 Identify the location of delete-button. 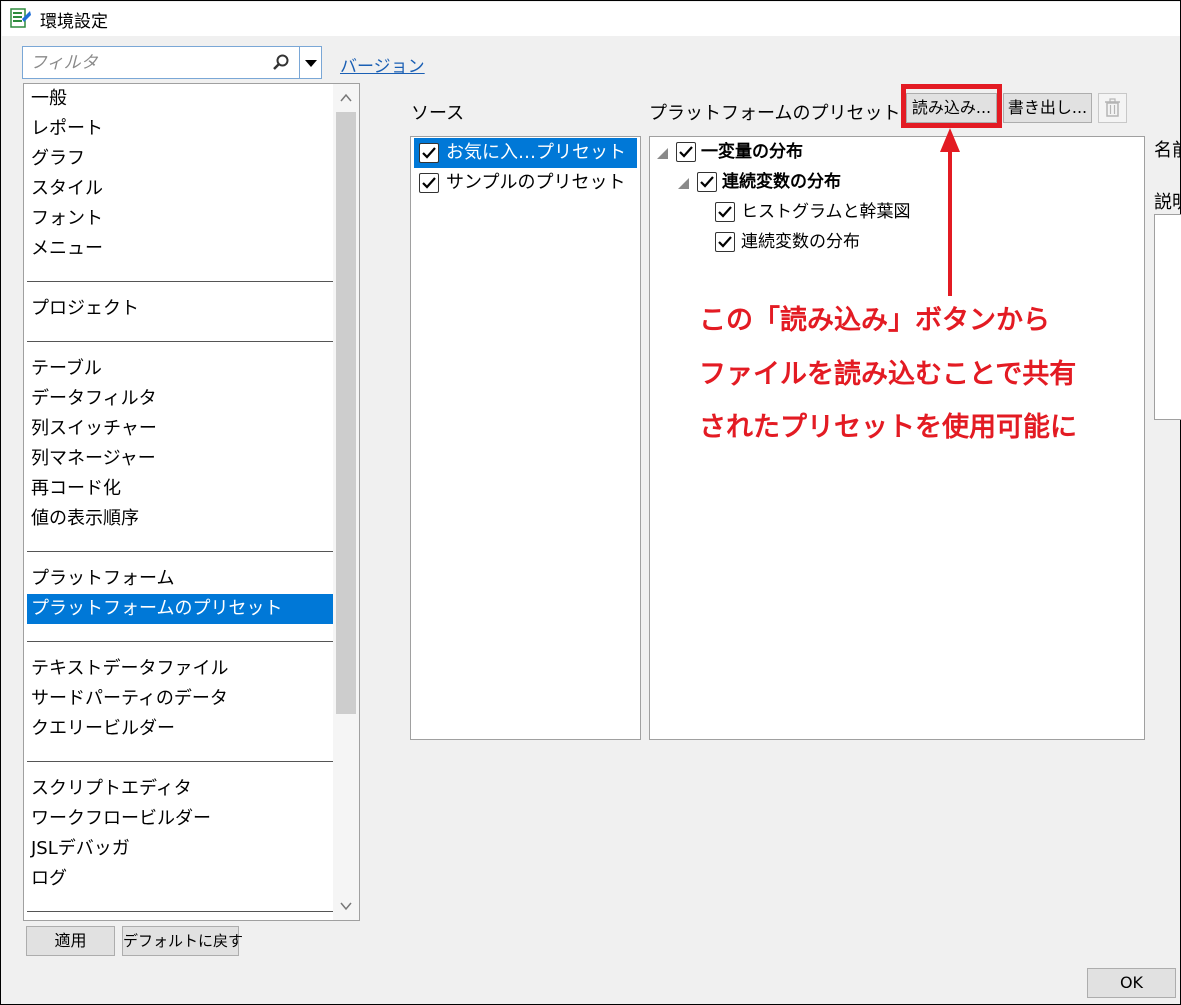
(1112, 108).